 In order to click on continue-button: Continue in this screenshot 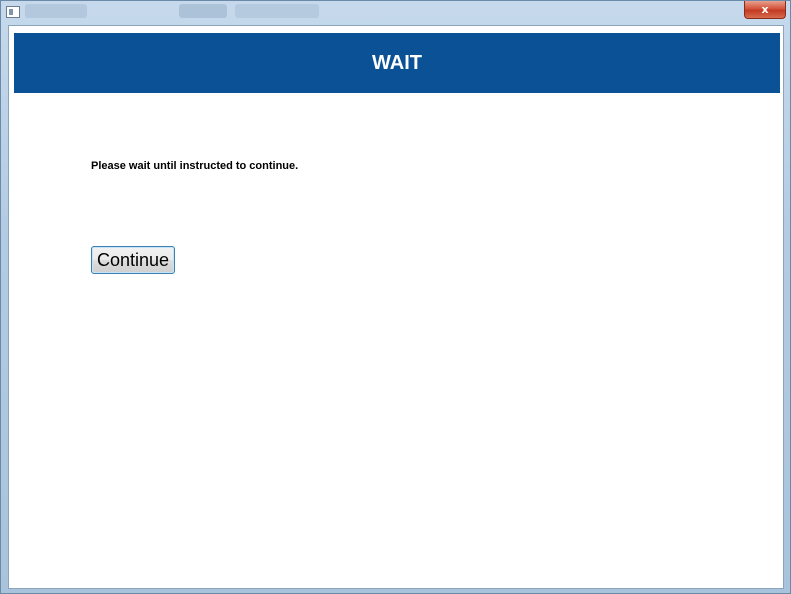, I will do `click(133, 260)`.